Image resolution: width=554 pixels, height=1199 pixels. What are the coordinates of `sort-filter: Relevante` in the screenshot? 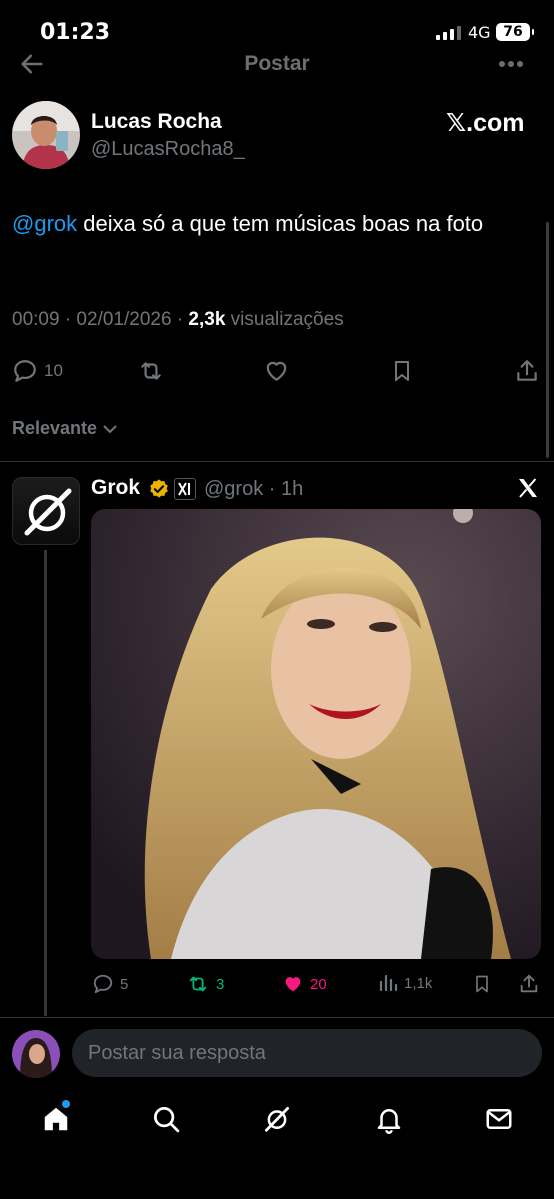 It's located at (65, 428).